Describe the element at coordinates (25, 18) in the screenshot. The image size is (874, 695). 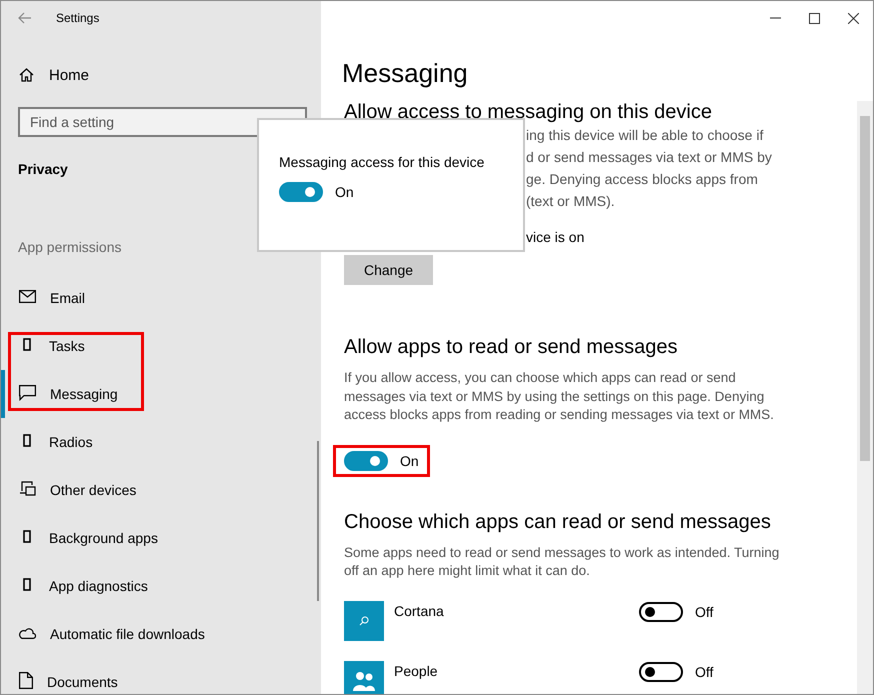
I see `back-arrow-icon` at that location.